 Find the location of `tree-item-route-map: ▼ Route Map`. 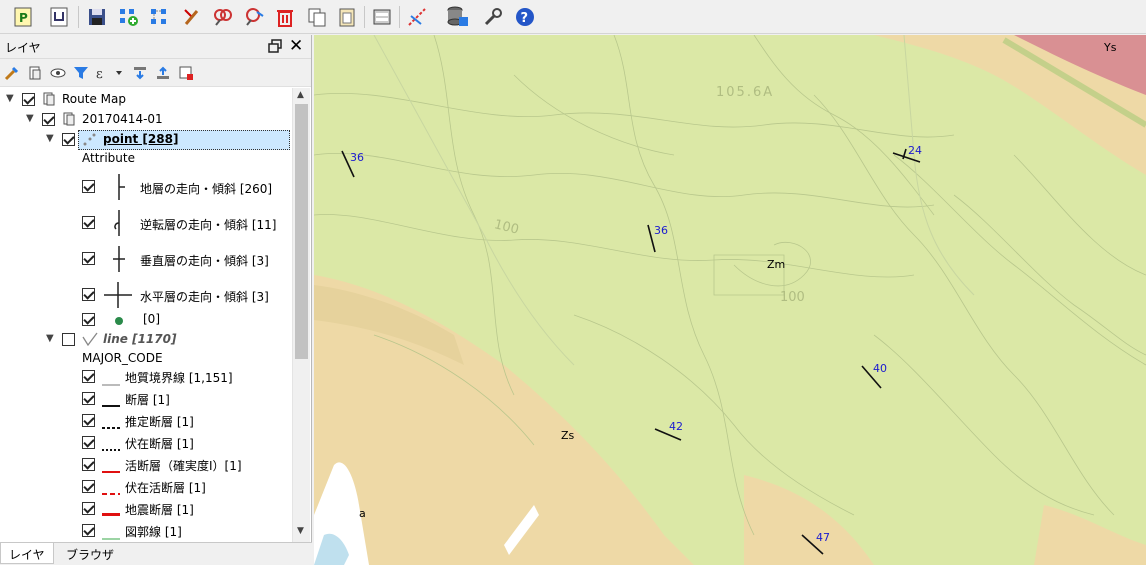

tree-item-route-map: ▼ Route Map is located at coordinates (146, 100).